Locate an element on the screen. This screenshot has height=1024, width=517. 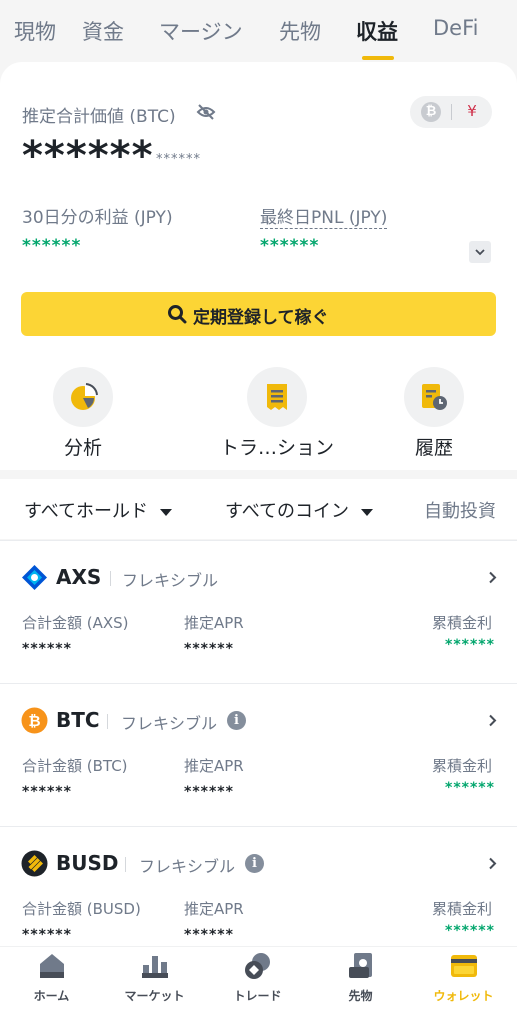
pnl-last-day-value: ****** is located at coordinates (290, 246).